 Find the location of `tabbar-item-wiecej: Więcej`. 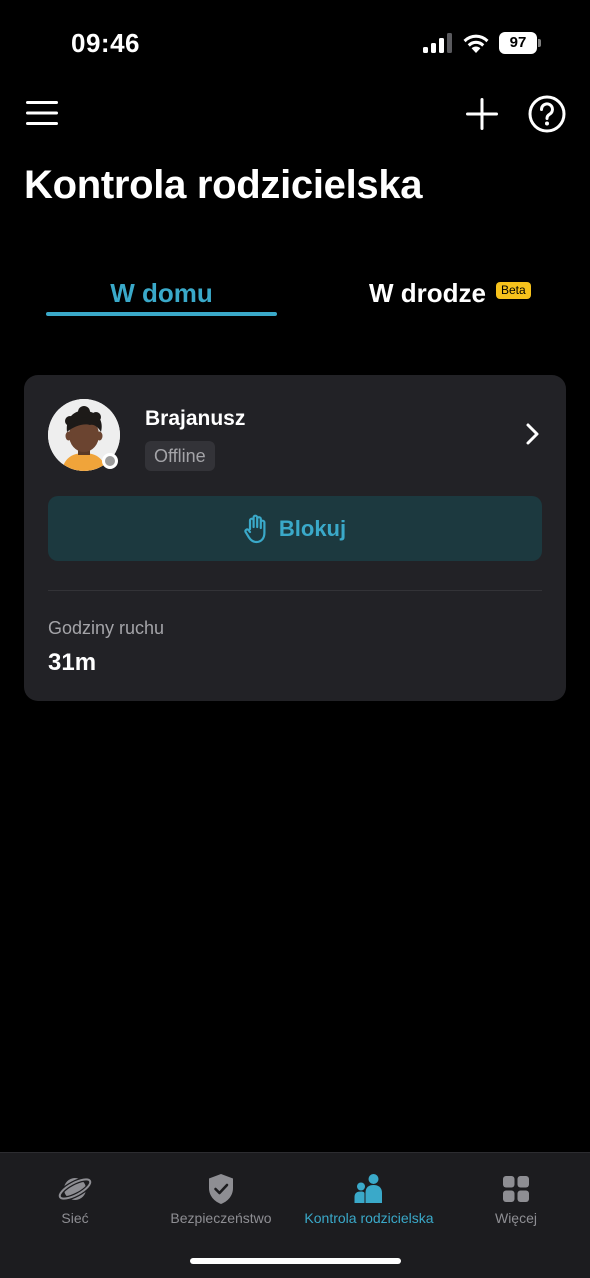

tabbar-item-wiecej: Więcej is located at coordinates (515, 1198).